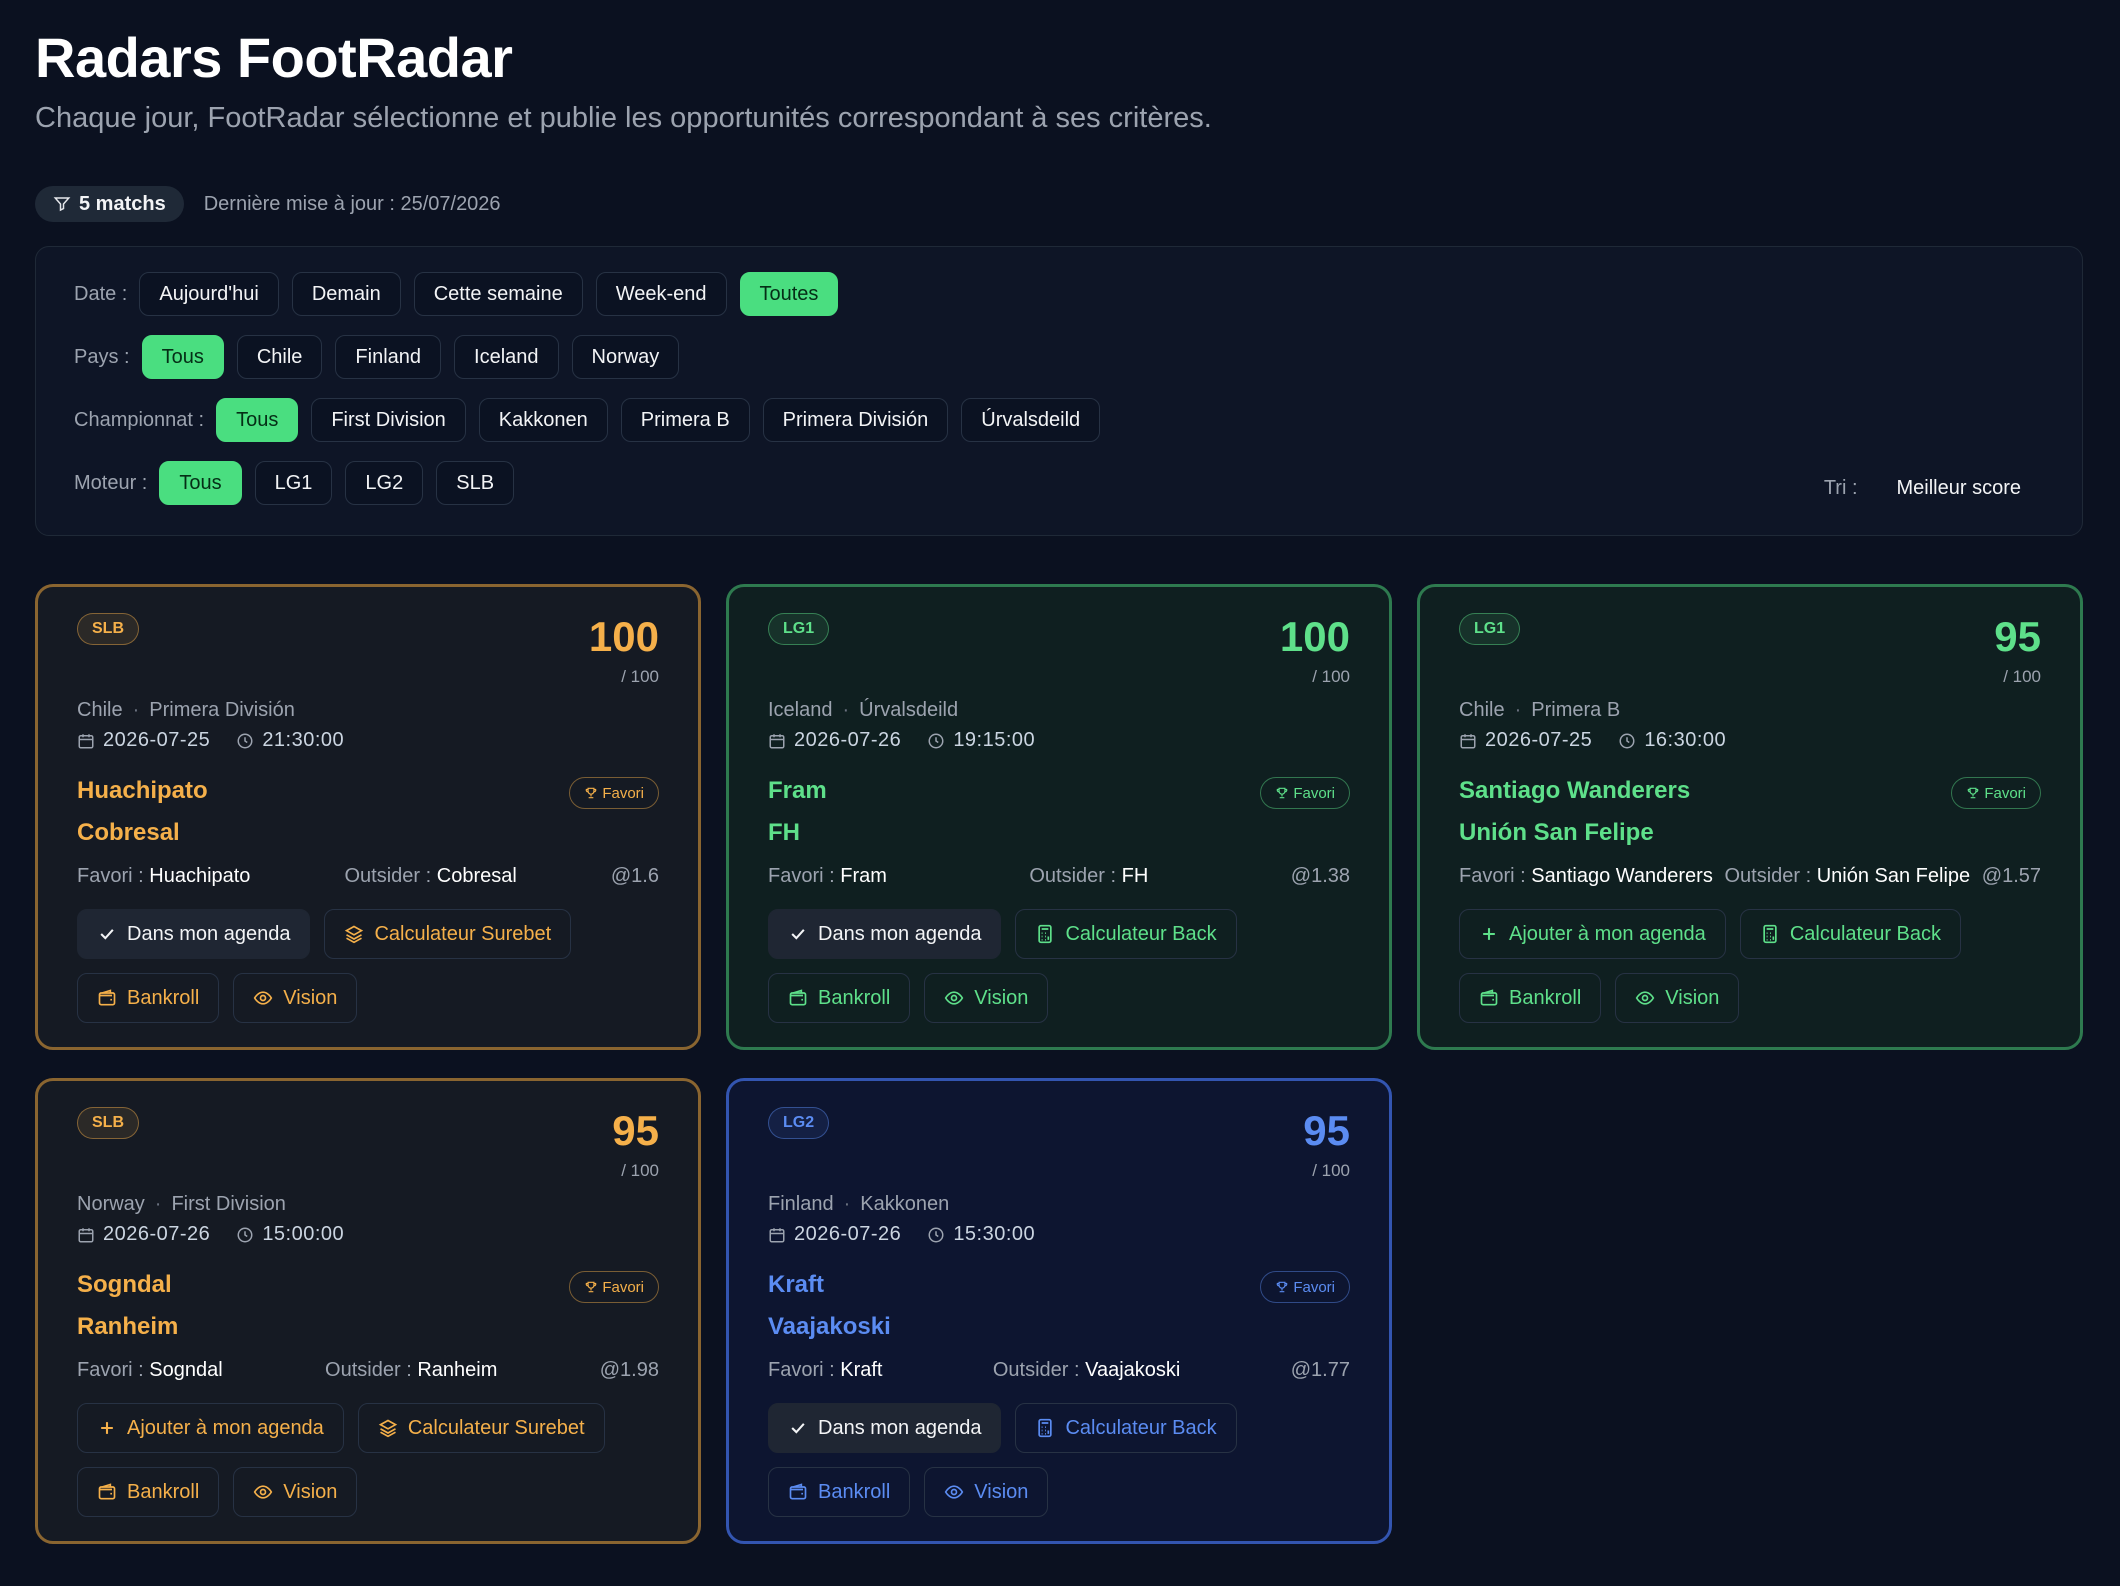 The width and height of the screenshot is (2120, 1586). What do you see at coordinates (475, 483) in the screenshot?
I see `engine-chip-slb: SLB` at bounding box center [475, 483].